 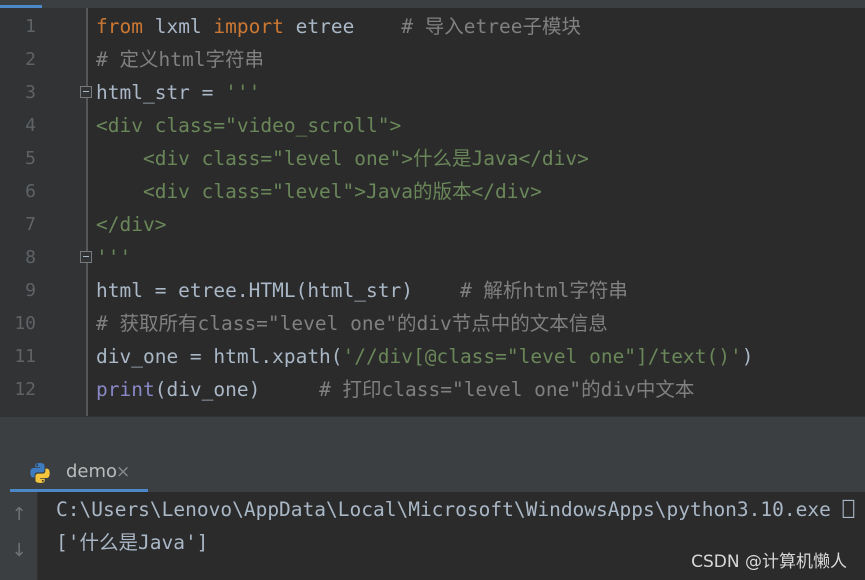 I want to click on code-token: from, so click(x=119, y=26).